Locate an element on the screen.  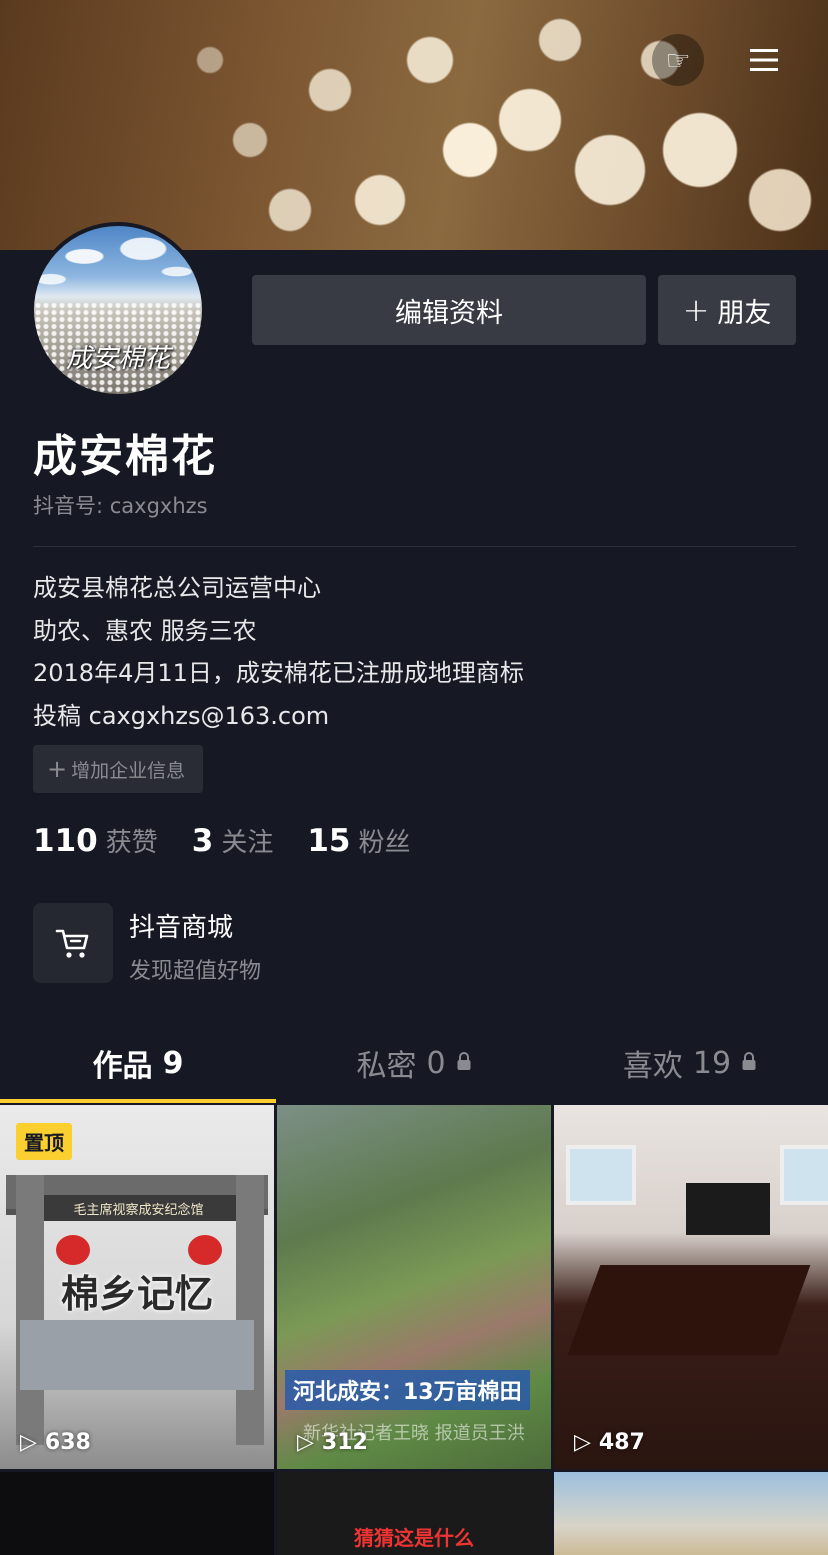
view-count: ▷ 638 is located at coordinates (55, 1442).